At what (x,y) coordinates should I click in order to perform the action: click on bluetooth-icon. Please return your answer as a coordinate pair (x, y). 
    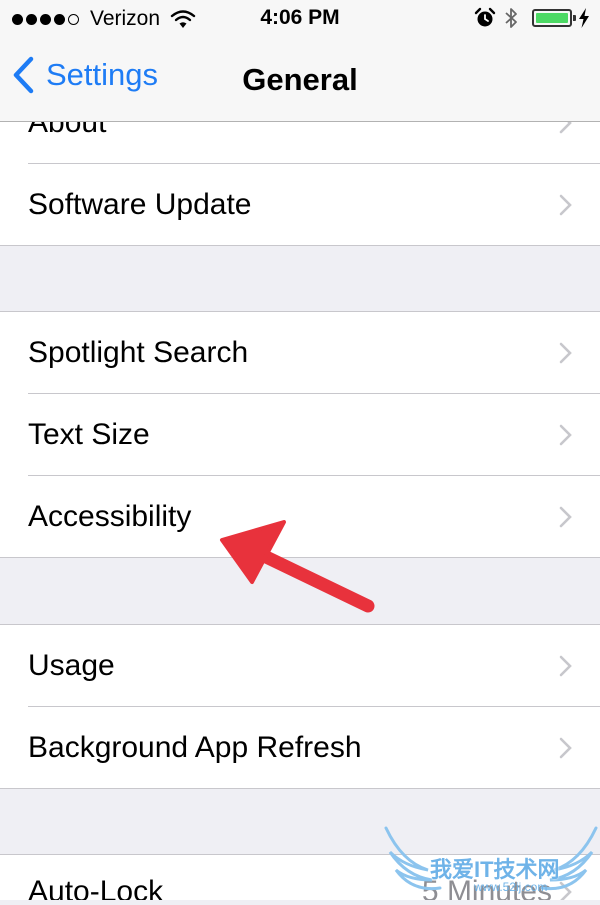
    Looking at the image, I should click on (511, 18).